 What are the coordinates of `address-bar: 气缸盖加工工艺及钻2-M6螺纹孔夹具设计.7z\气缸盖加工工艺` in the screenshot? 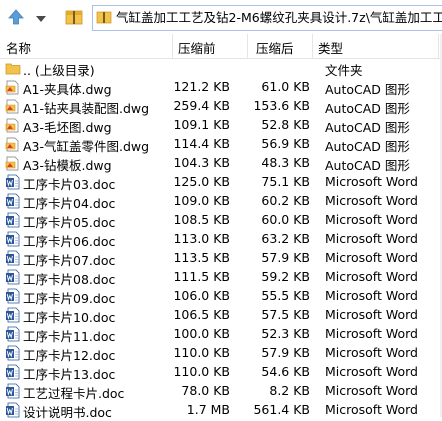 It's located at (267, 18).